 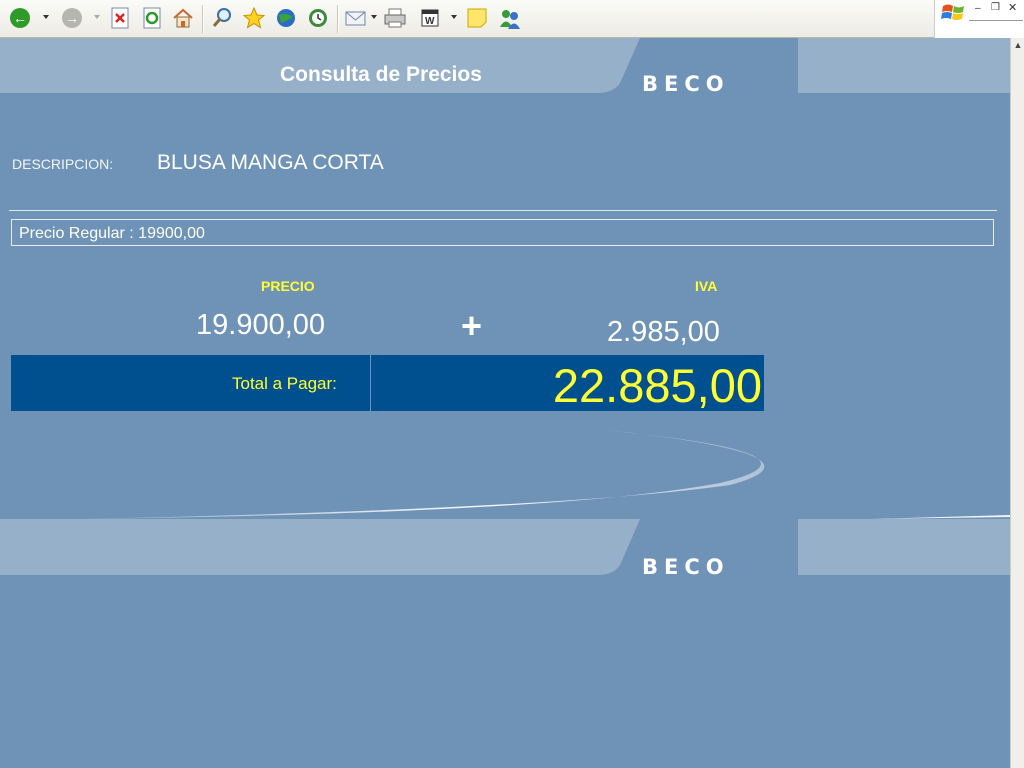 What do you see at coordinates (996, 20) in the screenshot?
I see `window-divider` at bounding box center [996, 20].